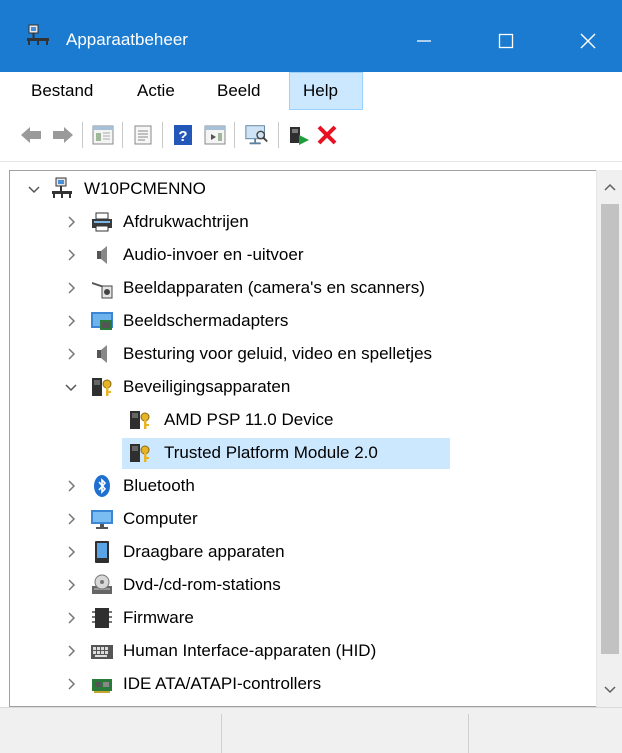  What do you see at coordinates (102, 222) in the screenshot?
I see `printer-icon` at bounding box center [102, 222].